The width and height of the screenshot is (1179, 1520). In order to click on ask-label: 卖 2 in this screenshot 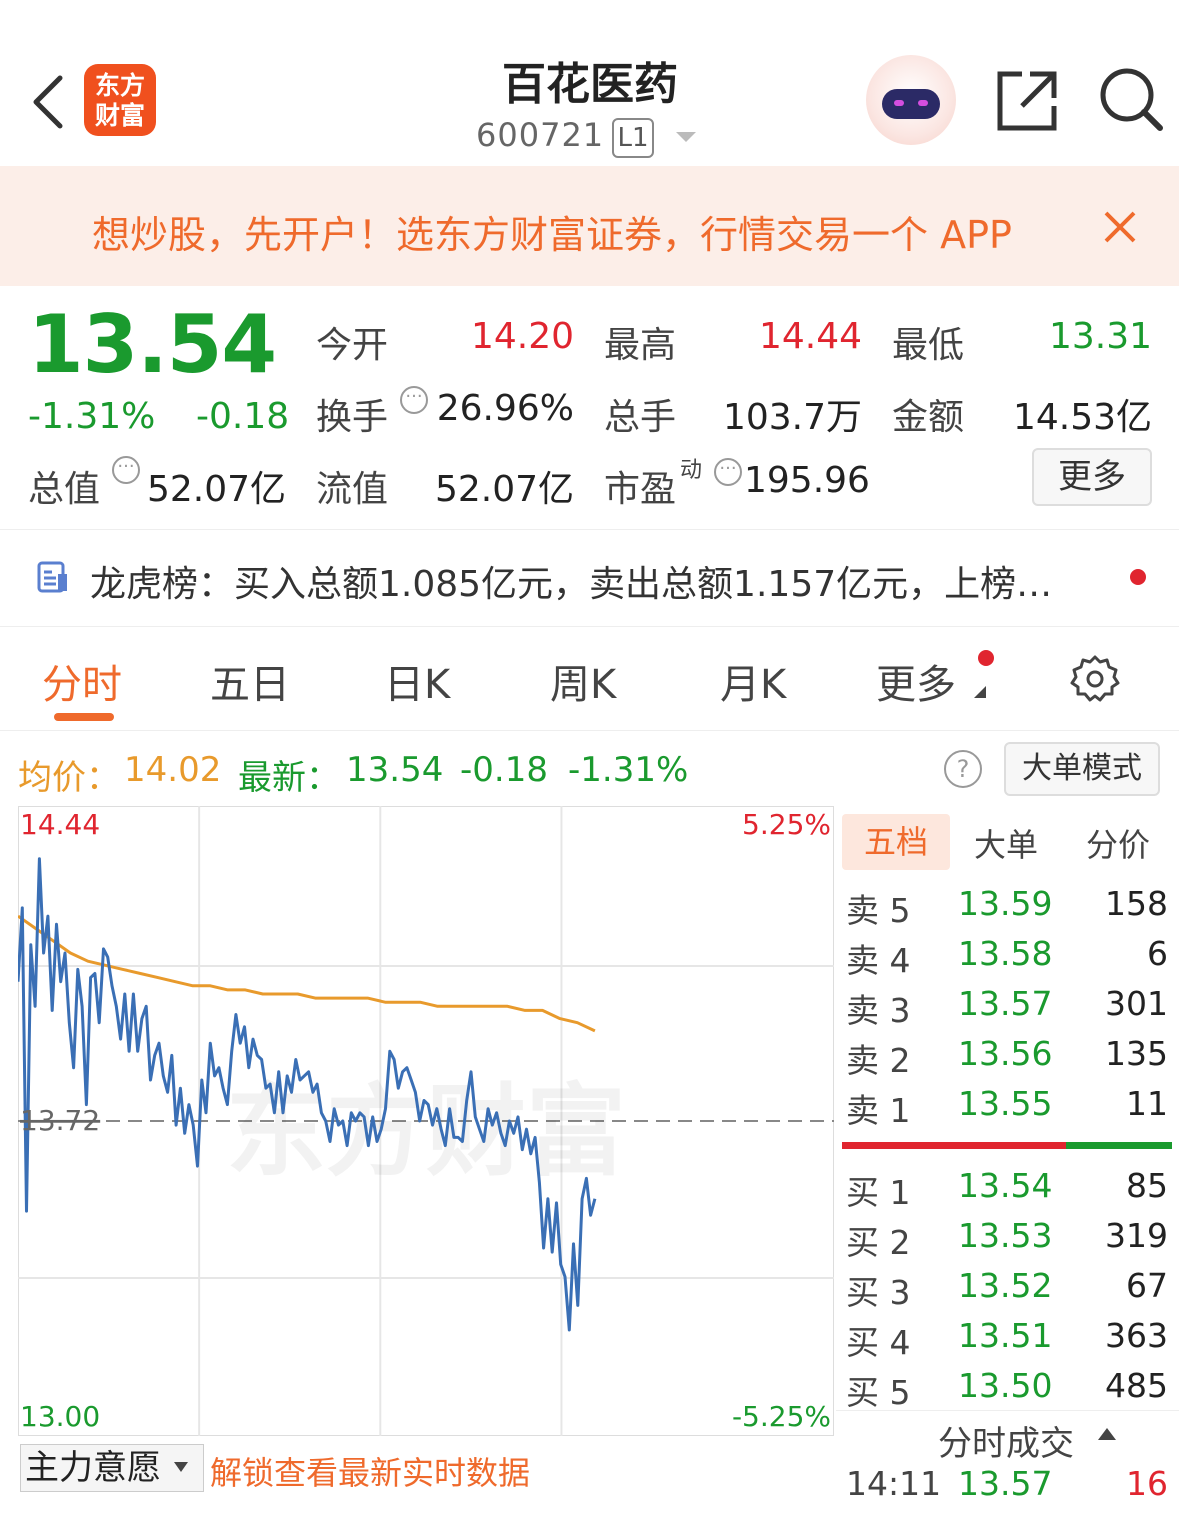, I will do `click(878, 1060)`.